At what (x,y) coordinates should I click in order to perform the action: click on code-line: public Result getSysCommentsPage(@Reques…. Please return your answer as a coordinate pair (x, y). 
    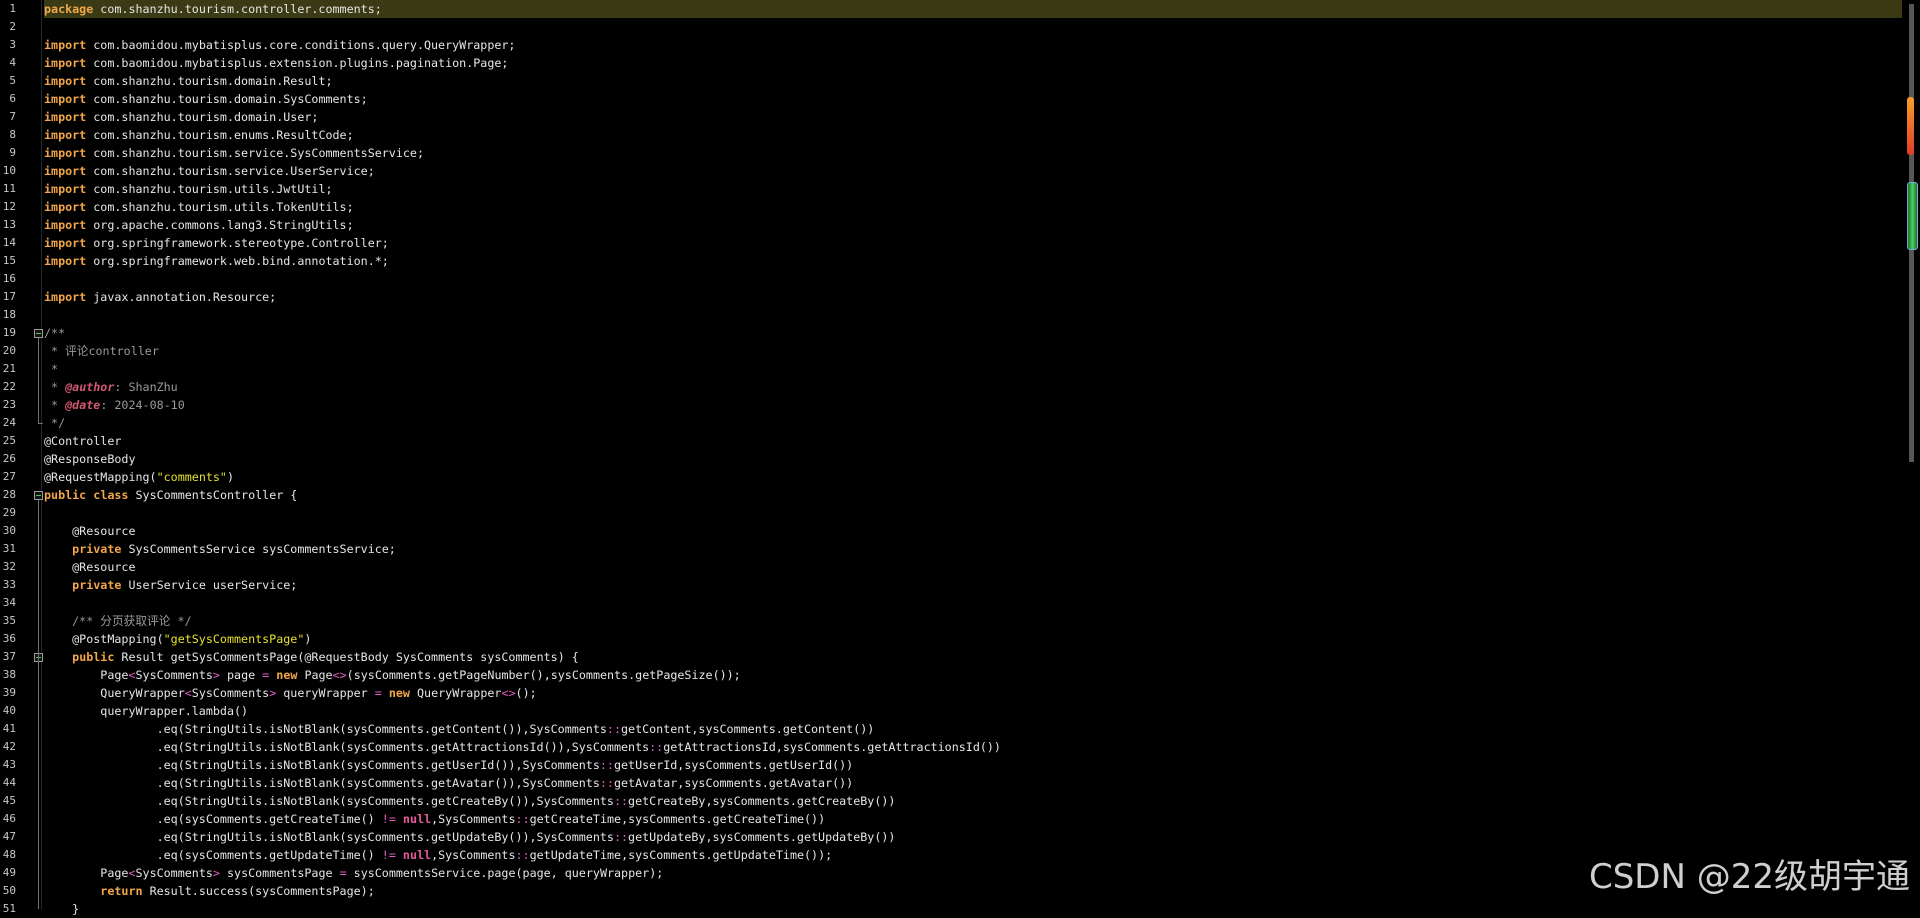
    Looking at the image, I should click on (973, 657).